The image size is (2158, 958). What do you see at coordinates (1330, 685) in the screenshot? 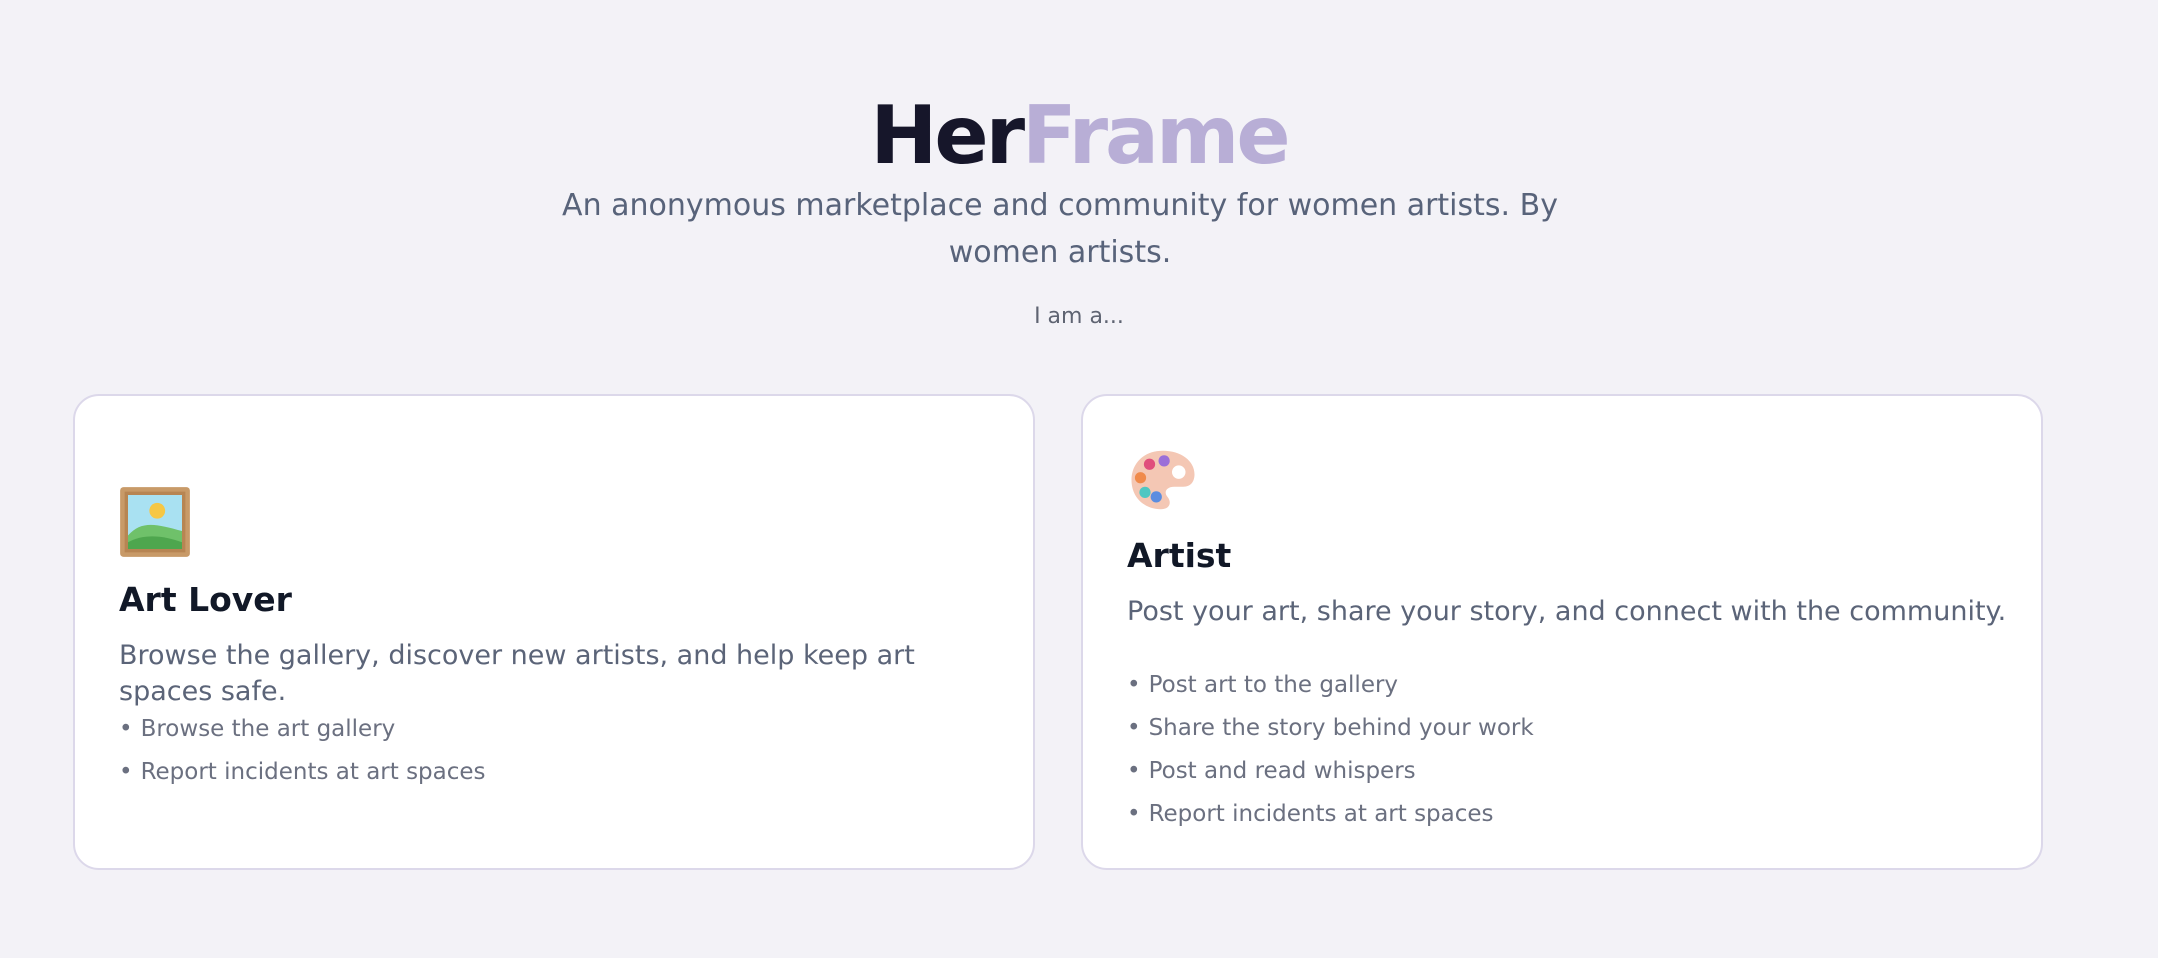
I see `feature-item: Post art to the gallery` at bounding box center [1330, 685].